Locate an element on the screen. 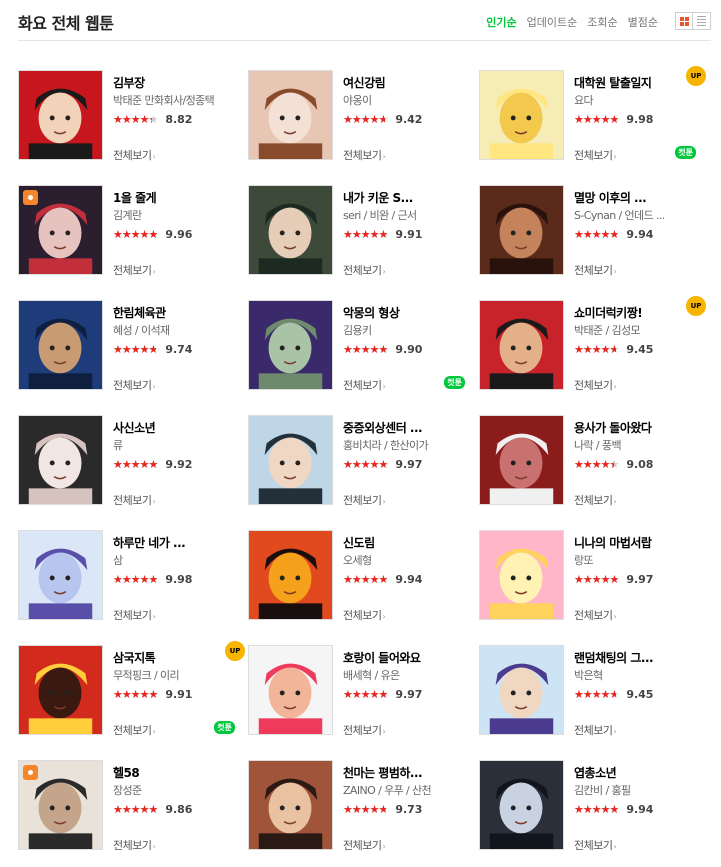 The image size is (721, 867). webtoon-info: 랜덤채팅의 그... 박은혁 ★★★★★ ★★★★★ 9.45 is located at coordinates (636, 676).